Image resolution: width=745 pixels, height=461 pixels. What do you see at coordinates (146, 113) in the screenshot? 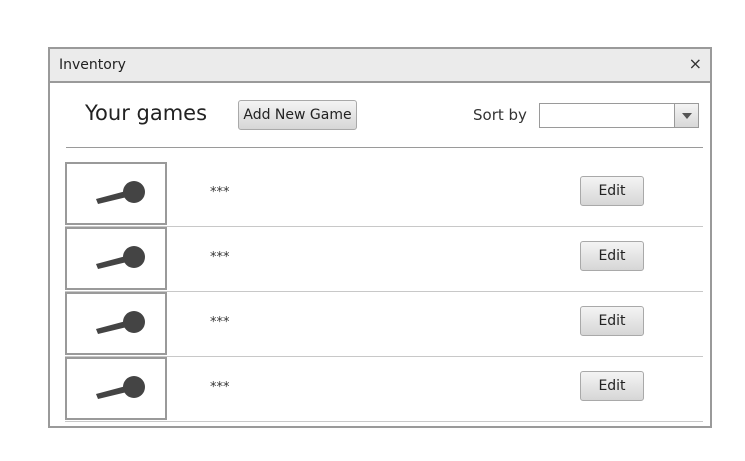
I see `page-title: Your games` at bounding box center [146, 113].